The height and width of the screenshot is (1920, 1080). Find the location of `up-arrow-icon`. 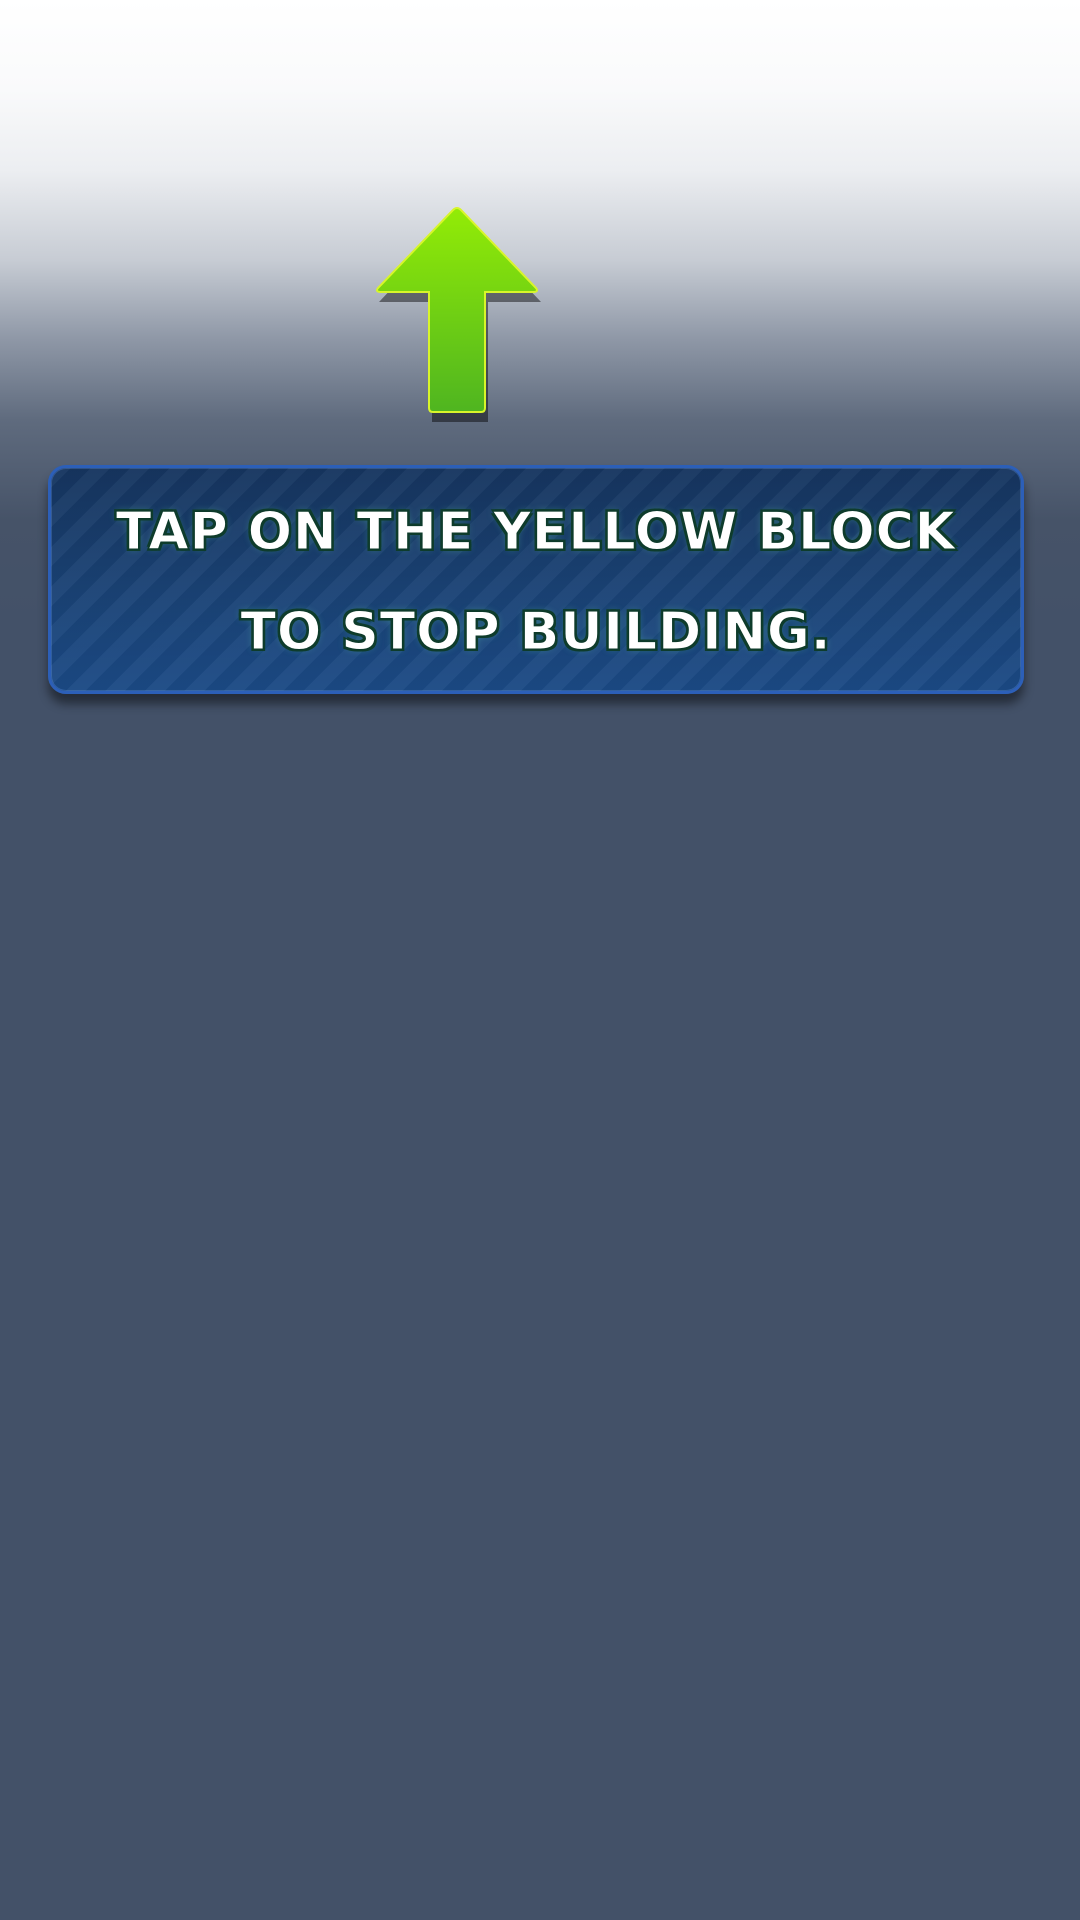

up-arrow-icon is located at coordinates (458, 314).